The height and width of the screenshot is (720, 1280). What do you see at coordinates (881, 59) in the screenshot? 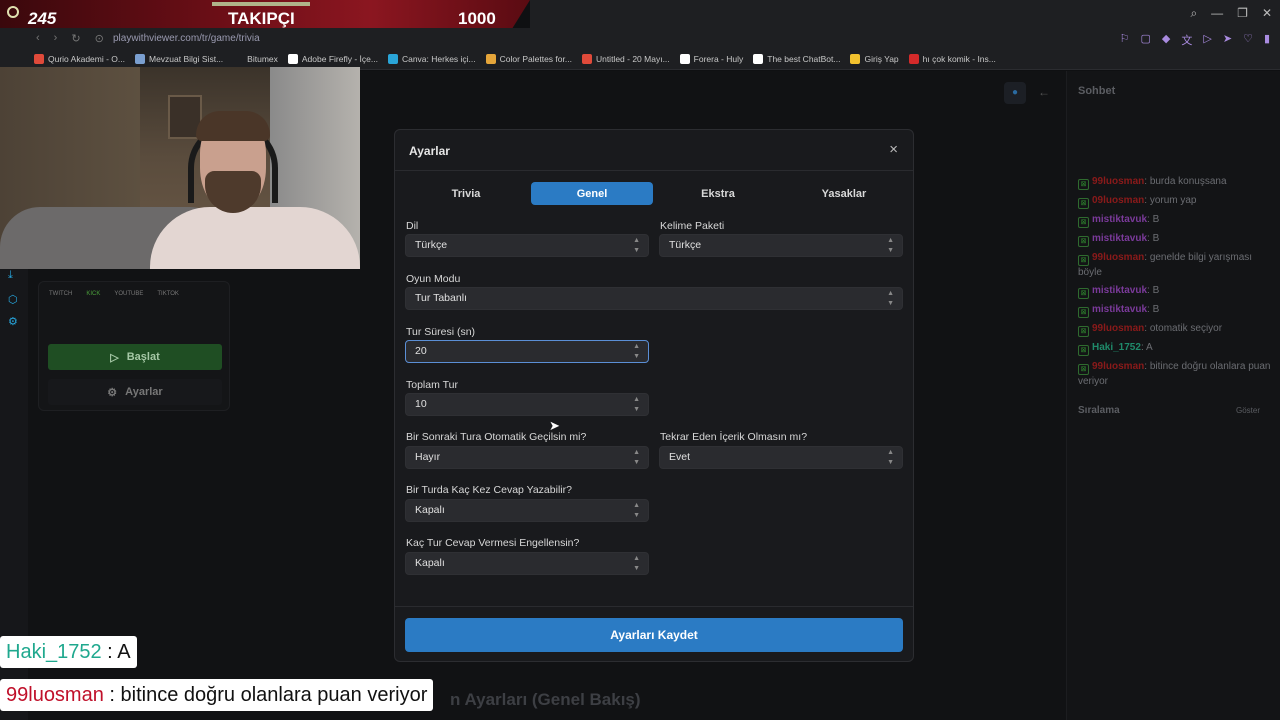
I see `bookmark-label: Giriş Yap` at bounding box center [881, 59].